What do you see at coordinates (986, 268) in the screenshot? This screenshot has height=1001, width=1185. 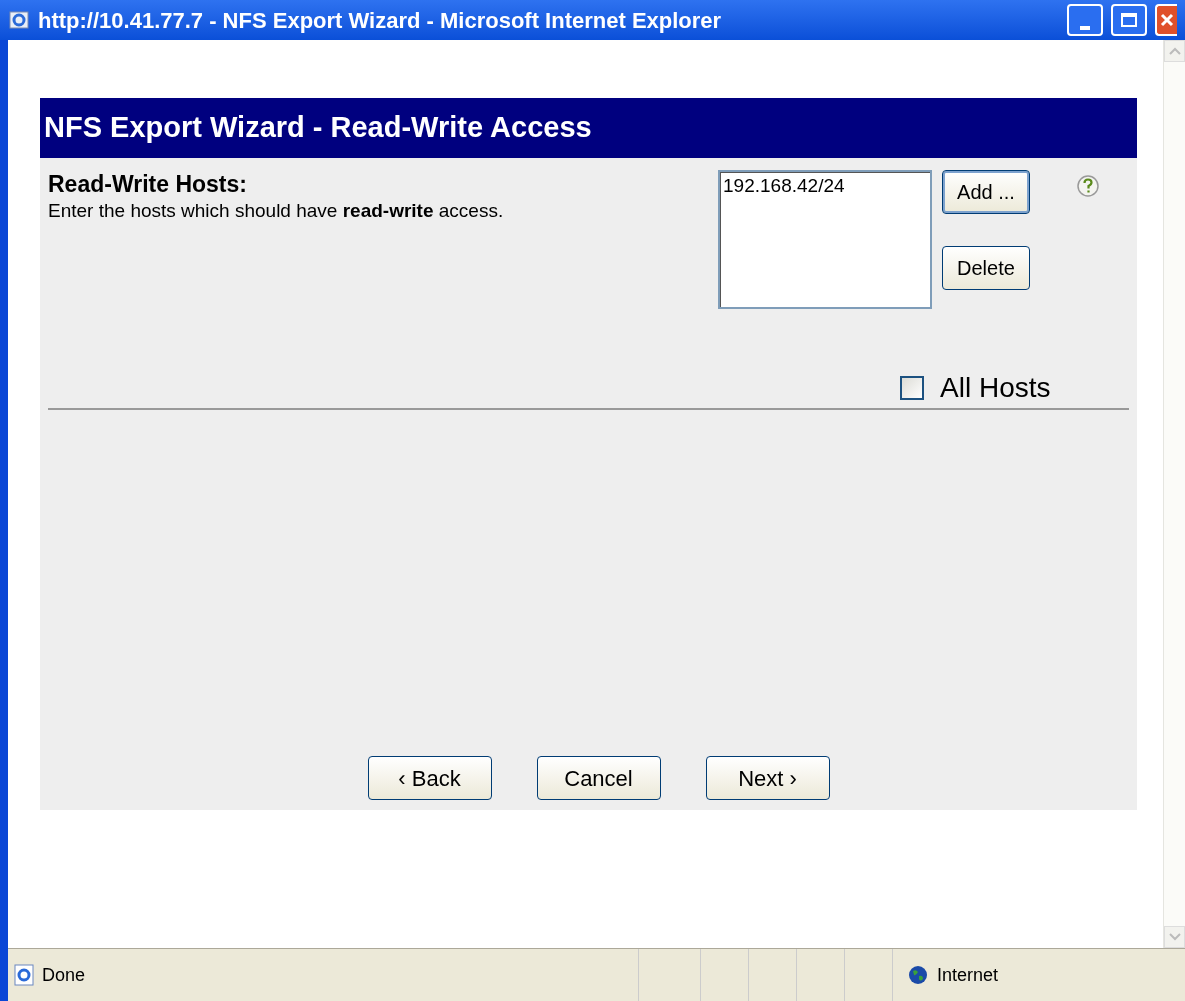 I see `delete-button: Delete` at bounding box center [986, 268].